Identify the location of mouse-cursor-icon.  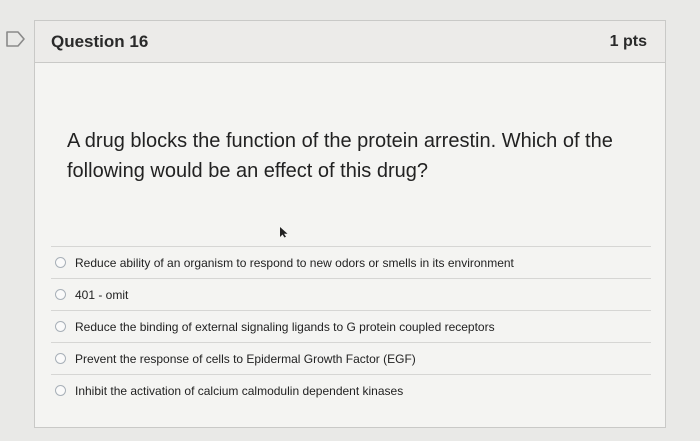
(284, 234).